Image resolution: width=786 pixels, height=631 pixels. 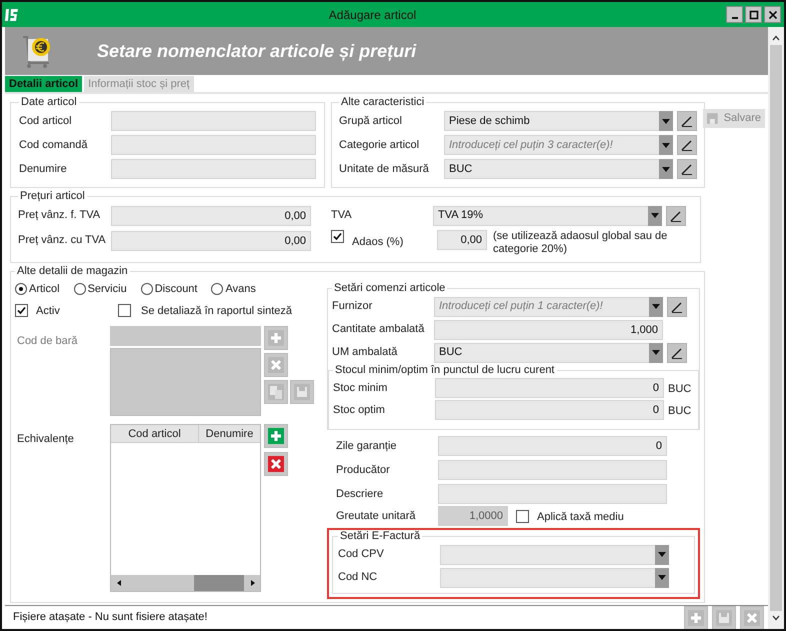 What do you see at coordinates (551, 145) in the screenshot?
I see `combo-box: Introduceți cel puțin 3 caracter(e)!` at bounding box center [551, 145].